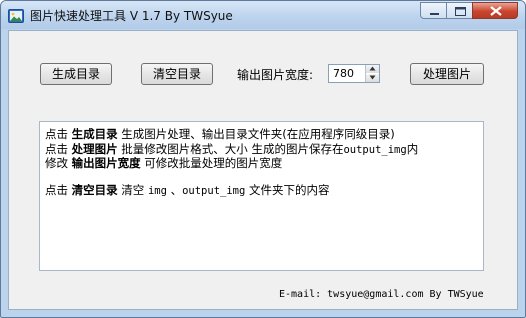  What do you see at coordinates (412, 149) in the screenshot?
I see `help-suffix: 内` at bounding box center [412, 149].